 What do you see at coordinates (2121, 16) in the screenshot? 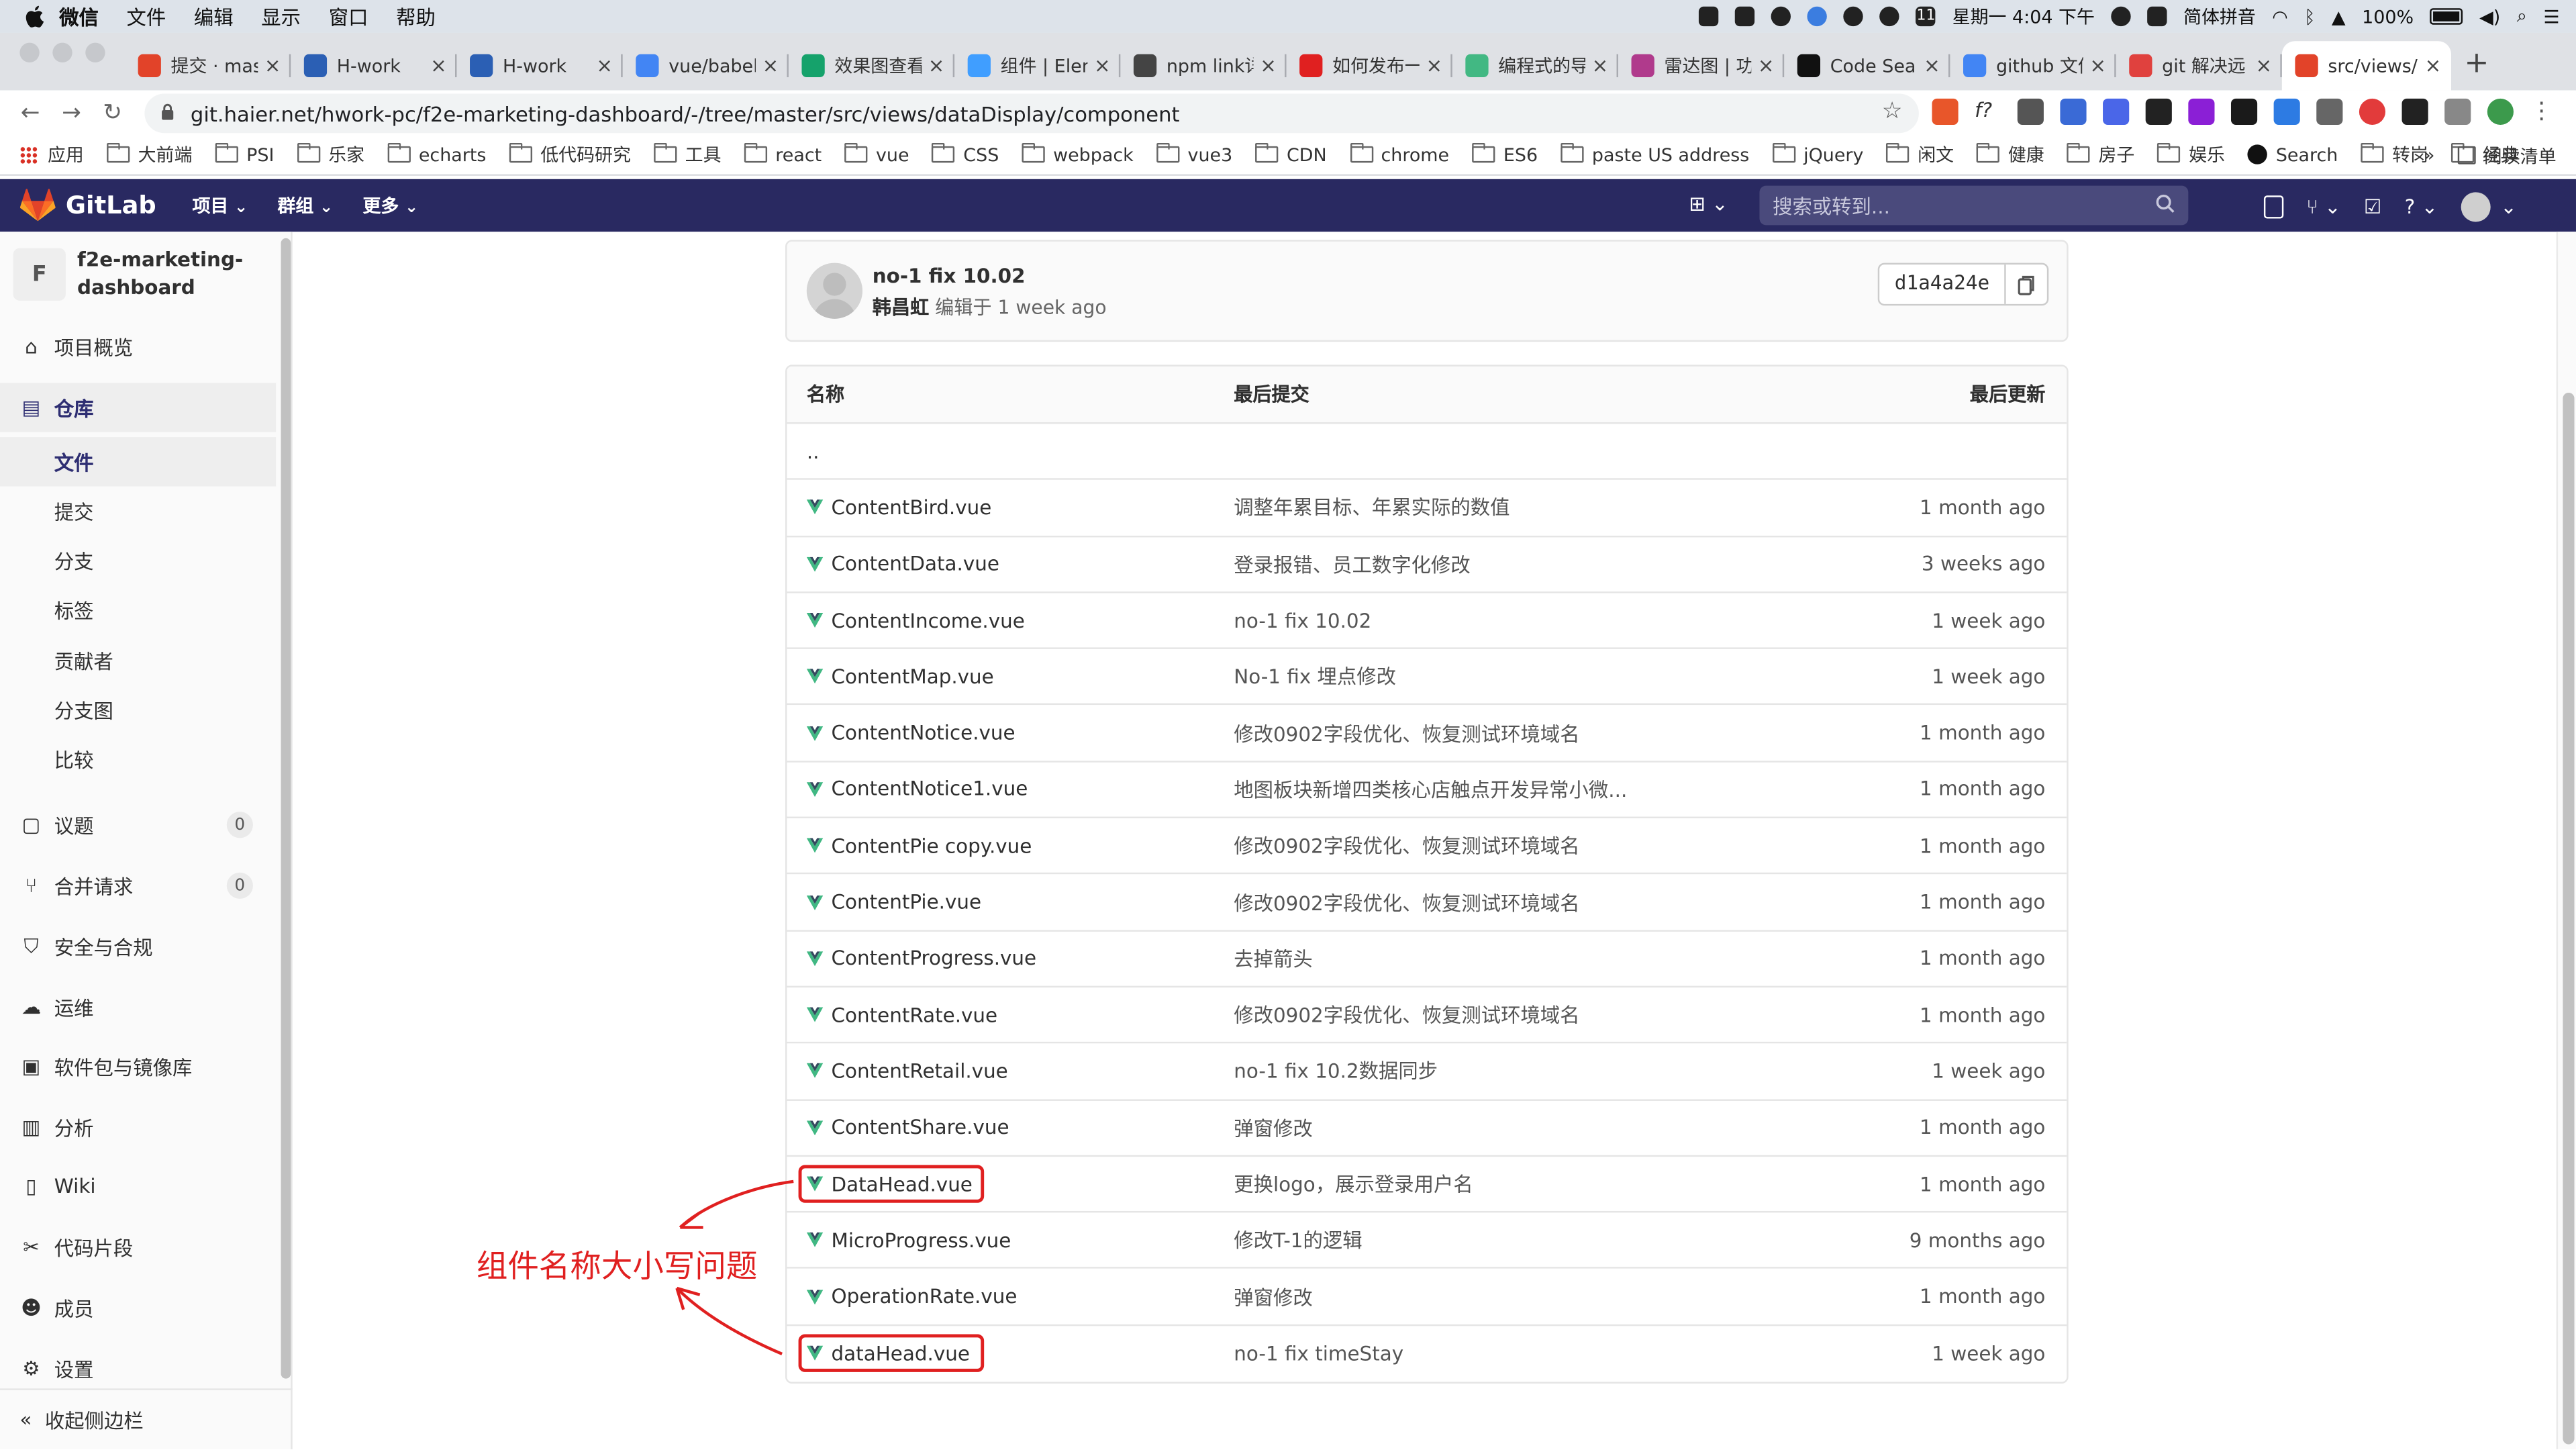
I see `wechat-icon` at bounding box center [2121, 16].